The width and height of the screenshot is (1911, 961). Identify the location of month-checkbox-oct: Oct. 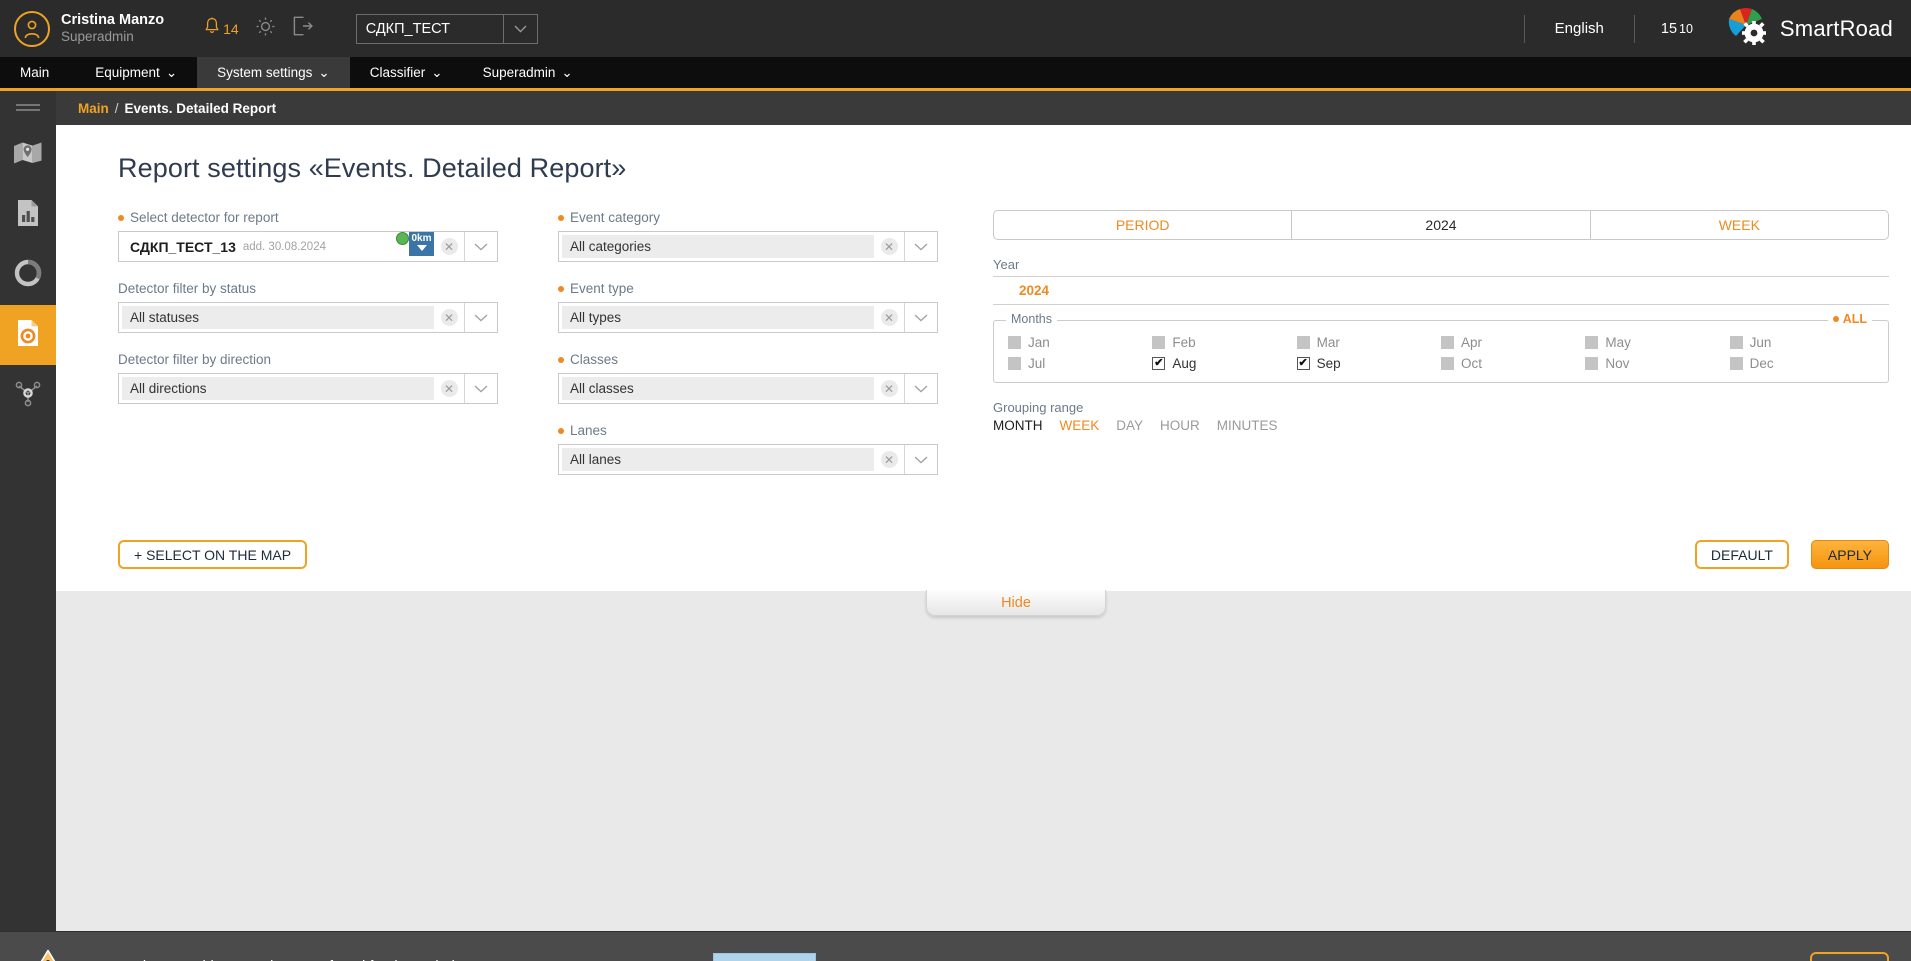
(1512, 363).